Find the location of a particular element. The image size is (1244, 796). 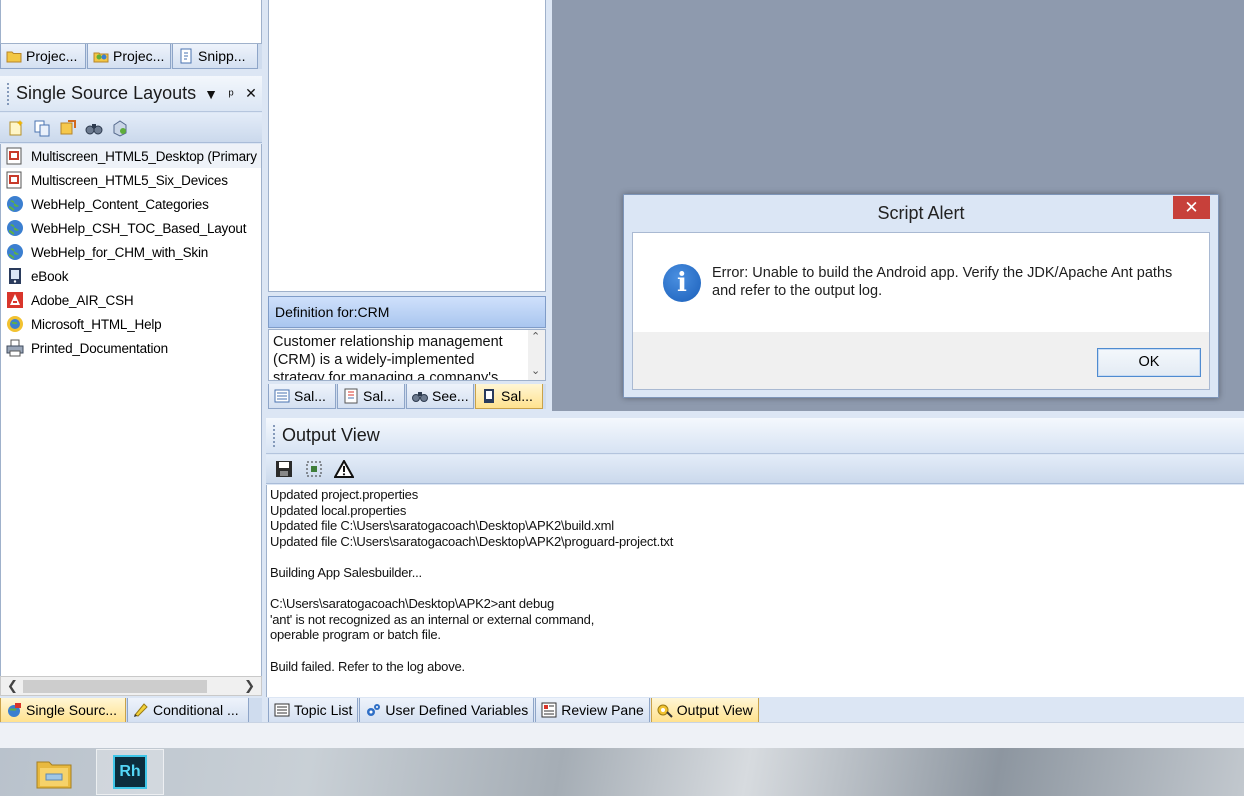

file-explorer-icon is located at coordinates (54, 775).